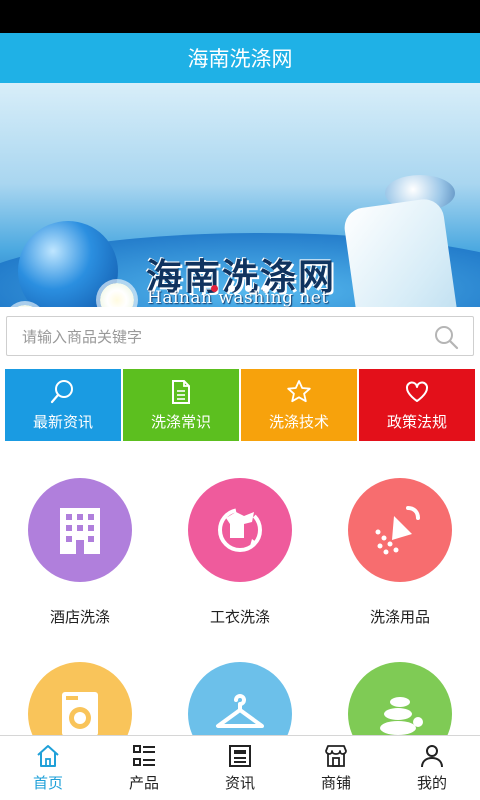  I want to click on page-title: 海南洗涤网, so click(240, 59).